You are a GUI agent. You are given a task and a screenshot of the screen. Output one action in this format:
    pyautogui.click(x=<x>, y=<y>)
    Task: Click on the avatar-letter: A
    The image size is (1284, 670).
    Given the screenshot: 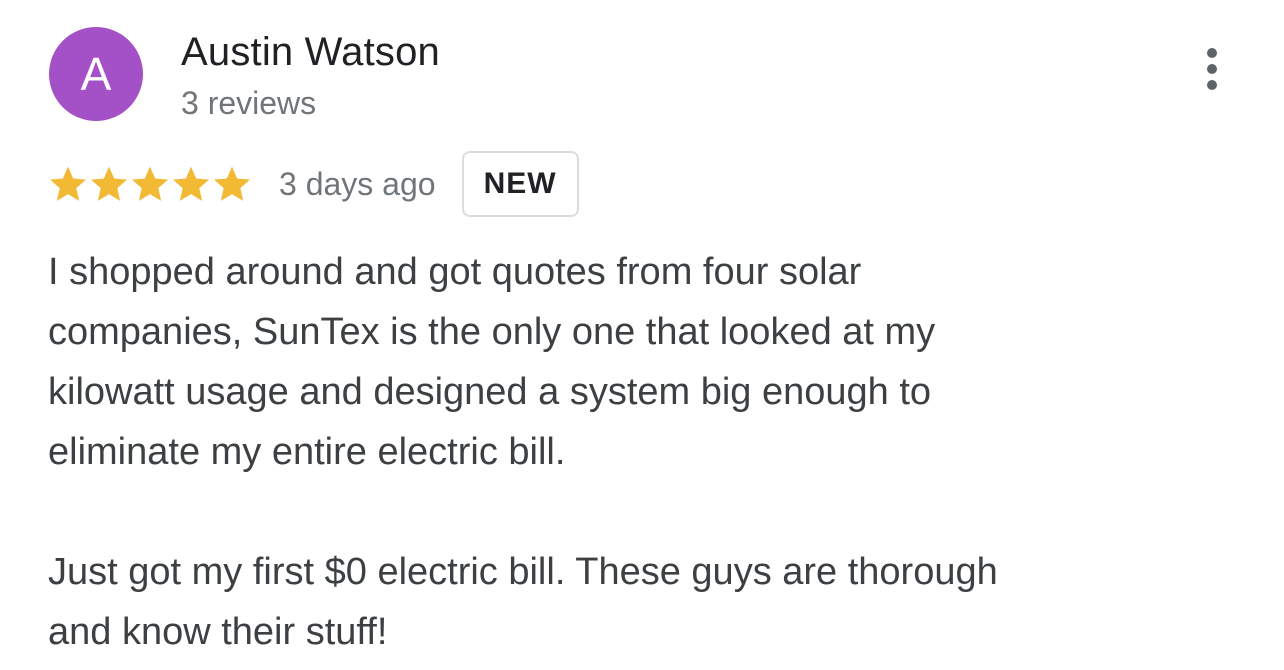 What is the action you would take?
    pyautogui.click(x=96, y=74)
    